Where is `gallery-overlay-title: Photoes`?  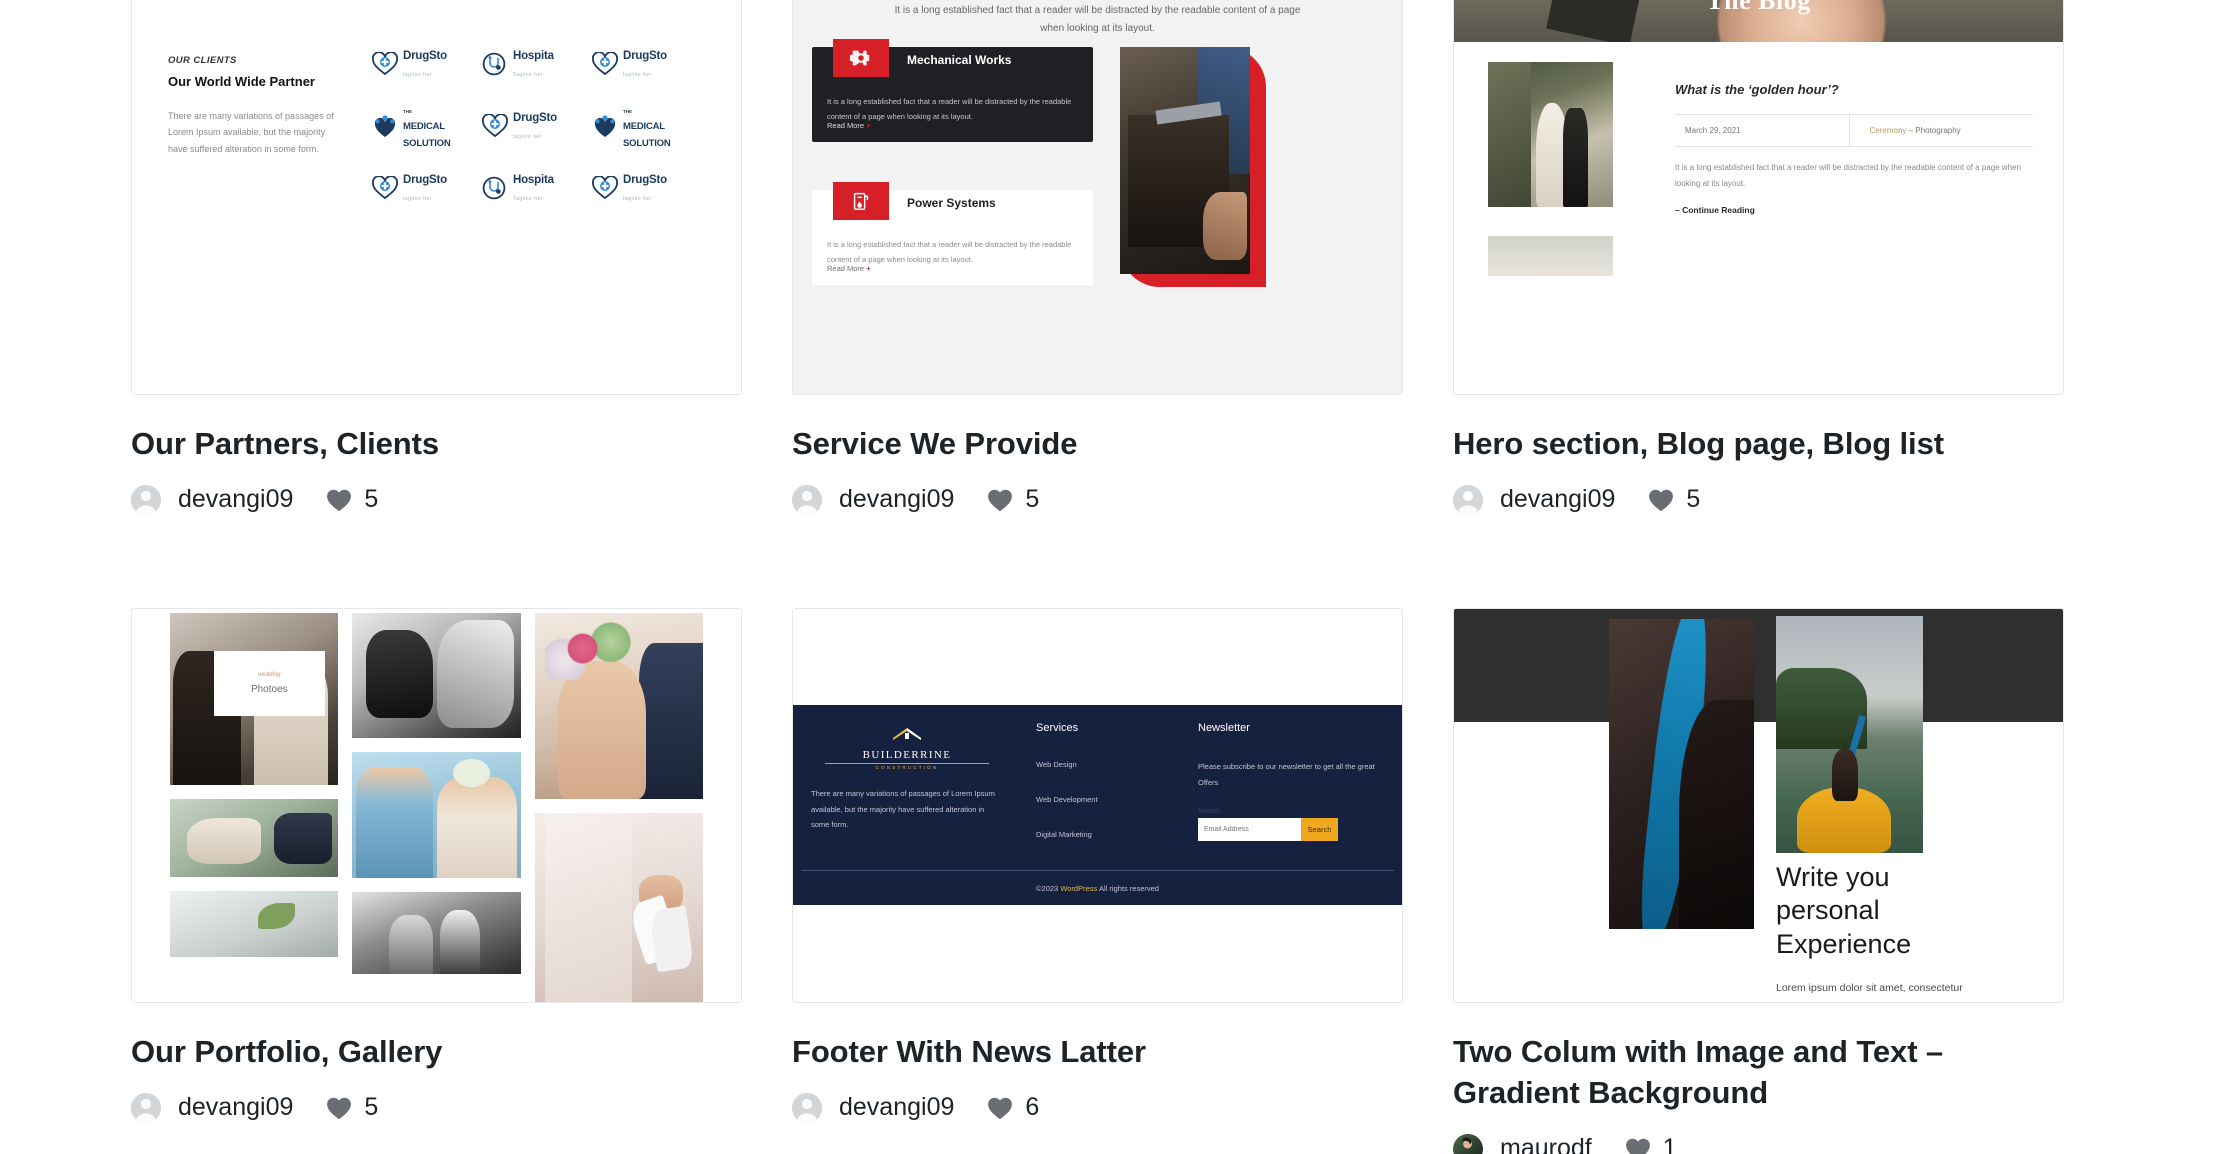
gallery-overlay-title: Photoes is located at coordinates (269, 689).